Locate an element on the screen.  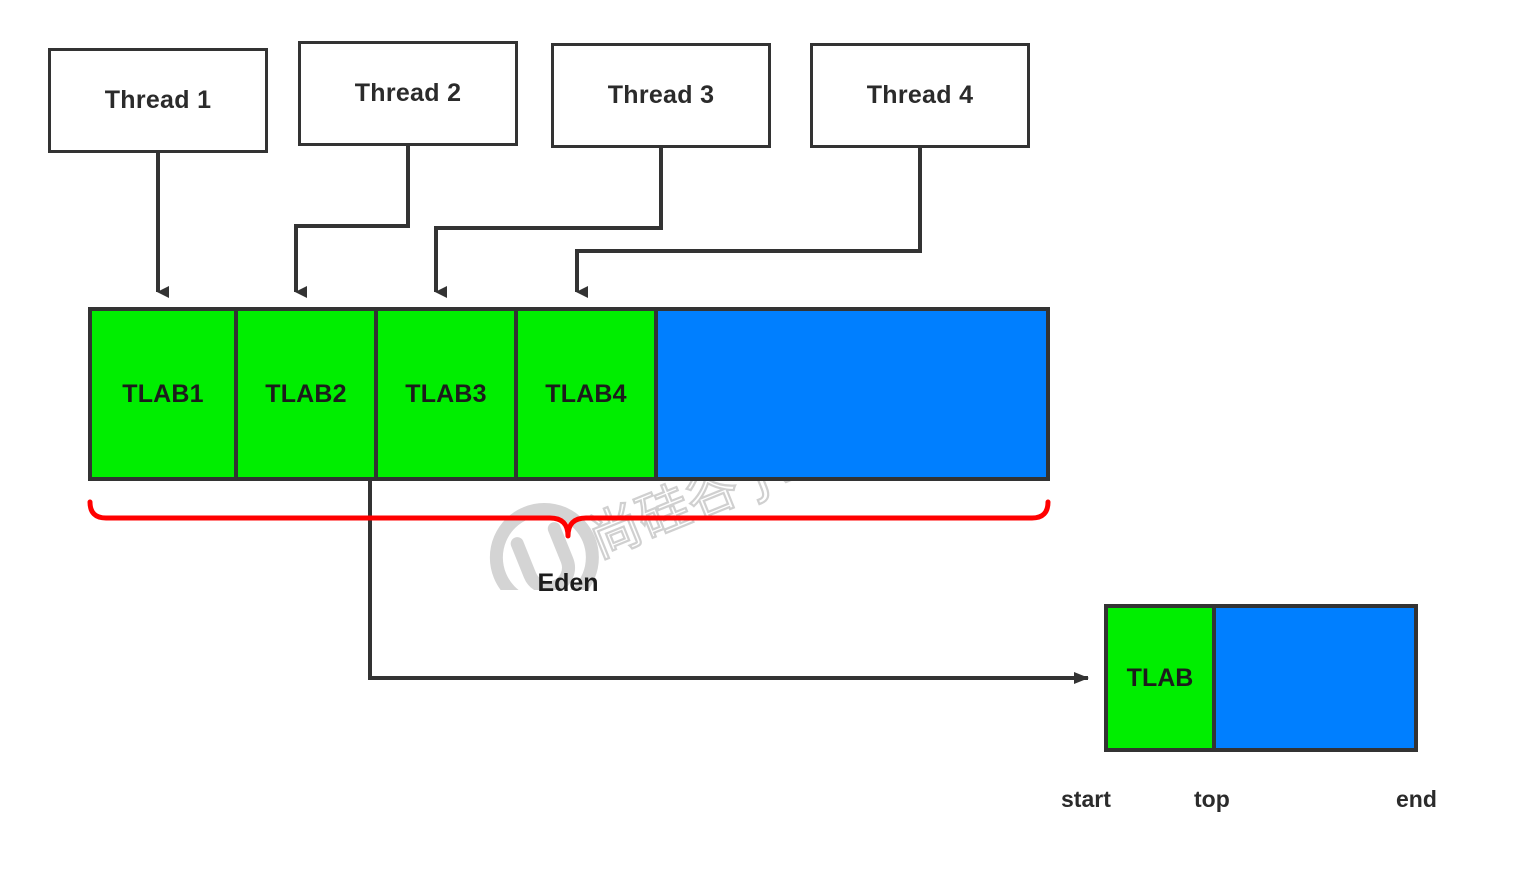
thread-box-4-label: Thread 4 is located at coordinates (920, 95).